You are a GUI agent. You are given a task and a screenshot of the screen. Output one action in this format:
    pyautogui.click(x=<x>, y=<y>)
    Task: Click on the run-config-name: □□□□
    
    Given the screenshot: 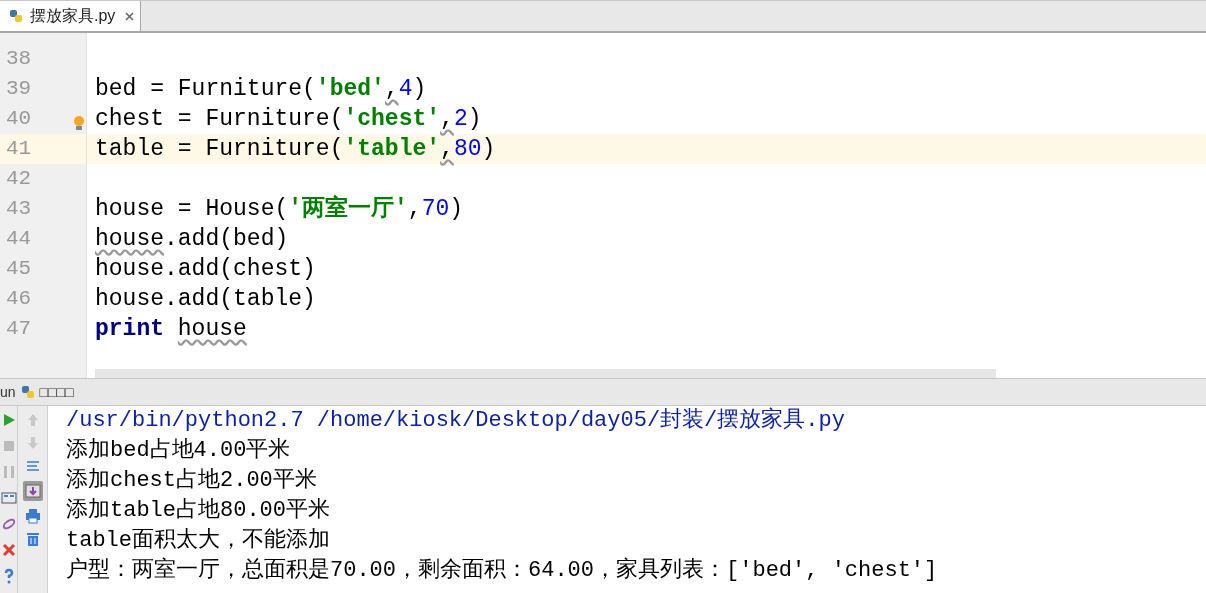 What is the action you would take?
    pyautogui.click(x=56, y=392)
    